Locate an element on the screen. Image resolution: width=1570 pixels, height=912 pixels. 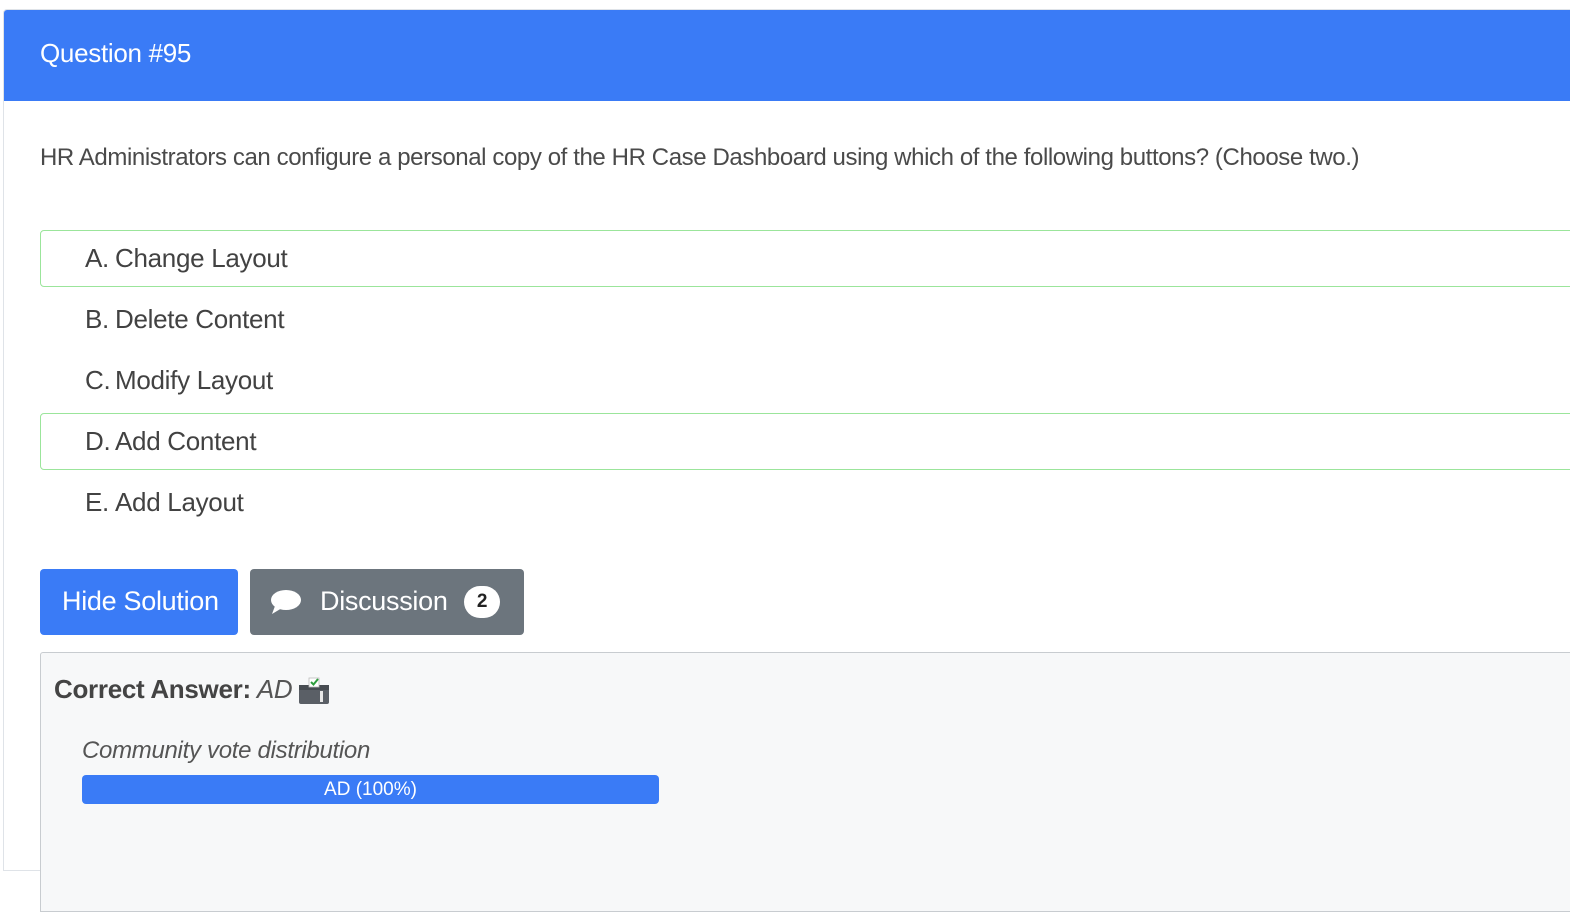
choice-b: B. Delete Content is located at coordinates (805, 319).